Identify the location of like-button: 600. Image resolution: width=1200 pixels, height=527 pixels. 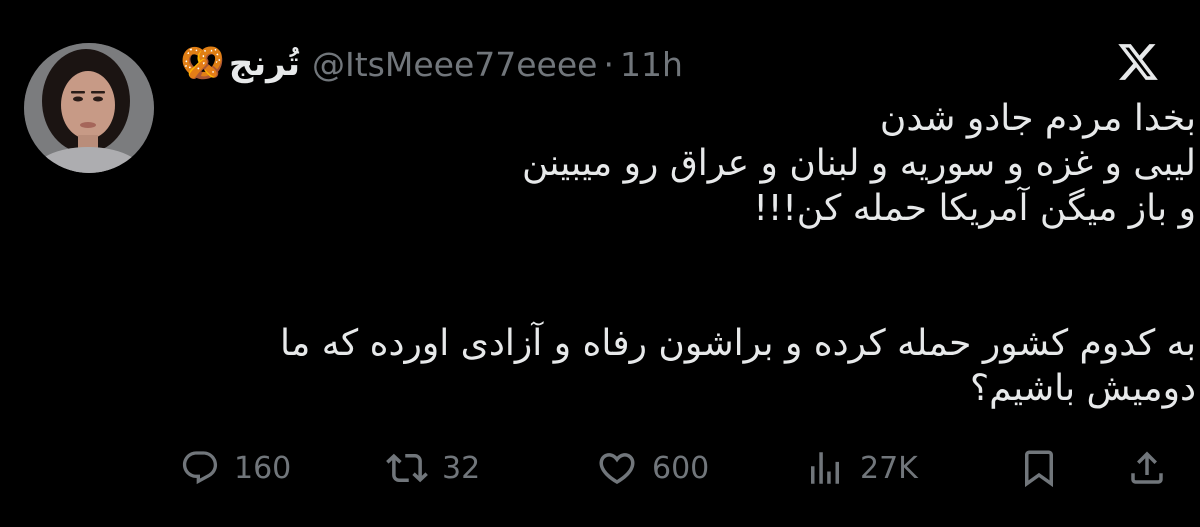
(652, 468).